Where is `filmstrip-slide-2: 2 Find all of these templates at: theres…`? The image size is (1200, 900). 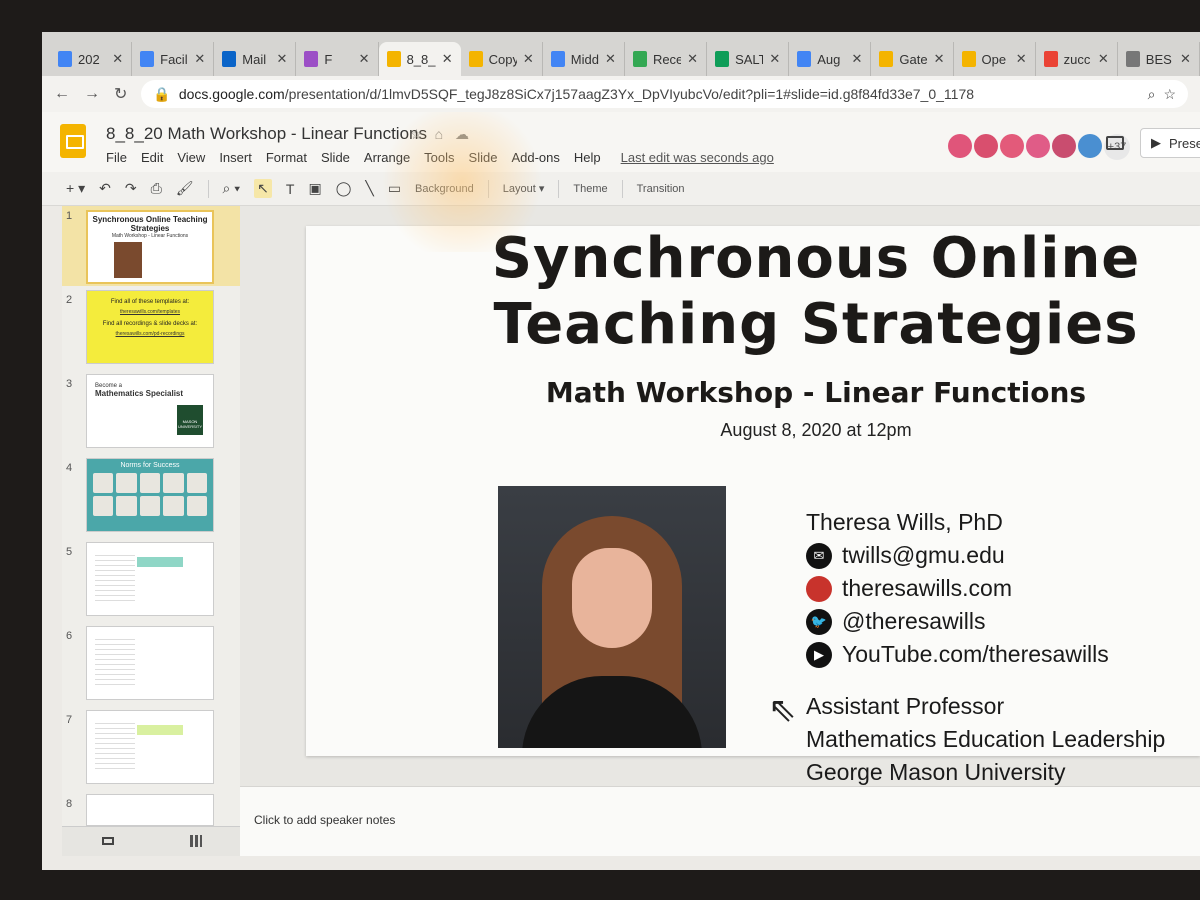 filmstrip-slide-2: 2 Find all of these templates at: theres… is located at coordinates (151, 330).